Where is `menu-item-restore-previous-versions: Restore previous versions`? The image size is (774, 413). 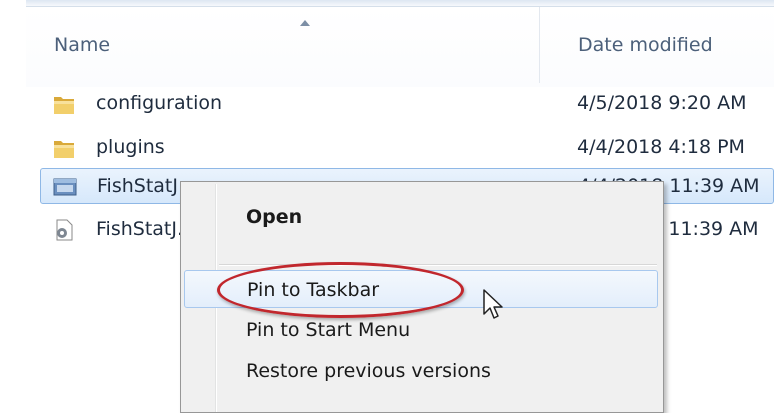 menu-item-restore-previous-versions: Restore previous versions is located at coordinates (421, 371).